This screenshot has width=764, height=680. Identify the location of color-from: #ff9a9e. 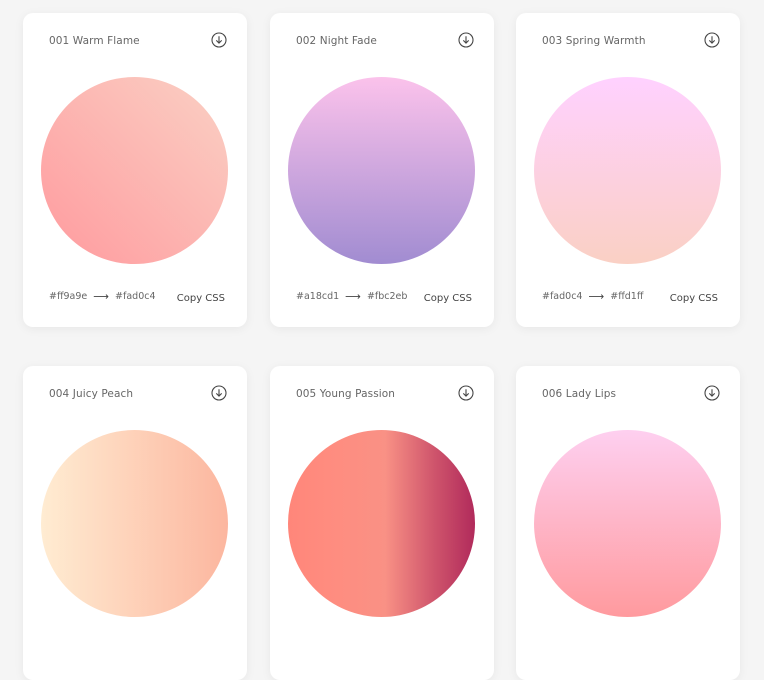
(68, 296).